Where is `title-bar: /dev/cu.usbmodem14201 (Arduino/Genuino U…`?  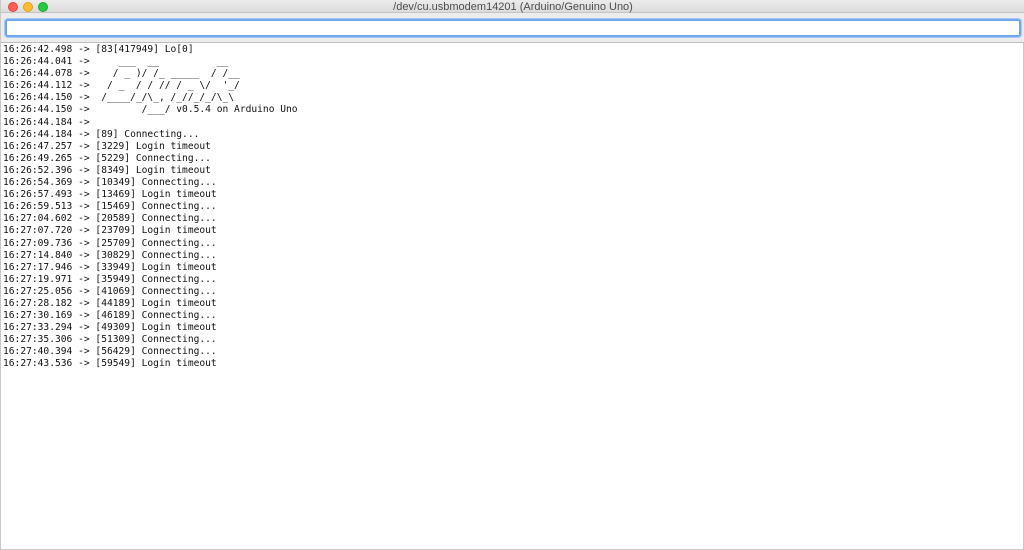 title-bar: /dev/cu.usbmodem14201 (Arduino/Genuino U… is located at coordinates (512, 6).